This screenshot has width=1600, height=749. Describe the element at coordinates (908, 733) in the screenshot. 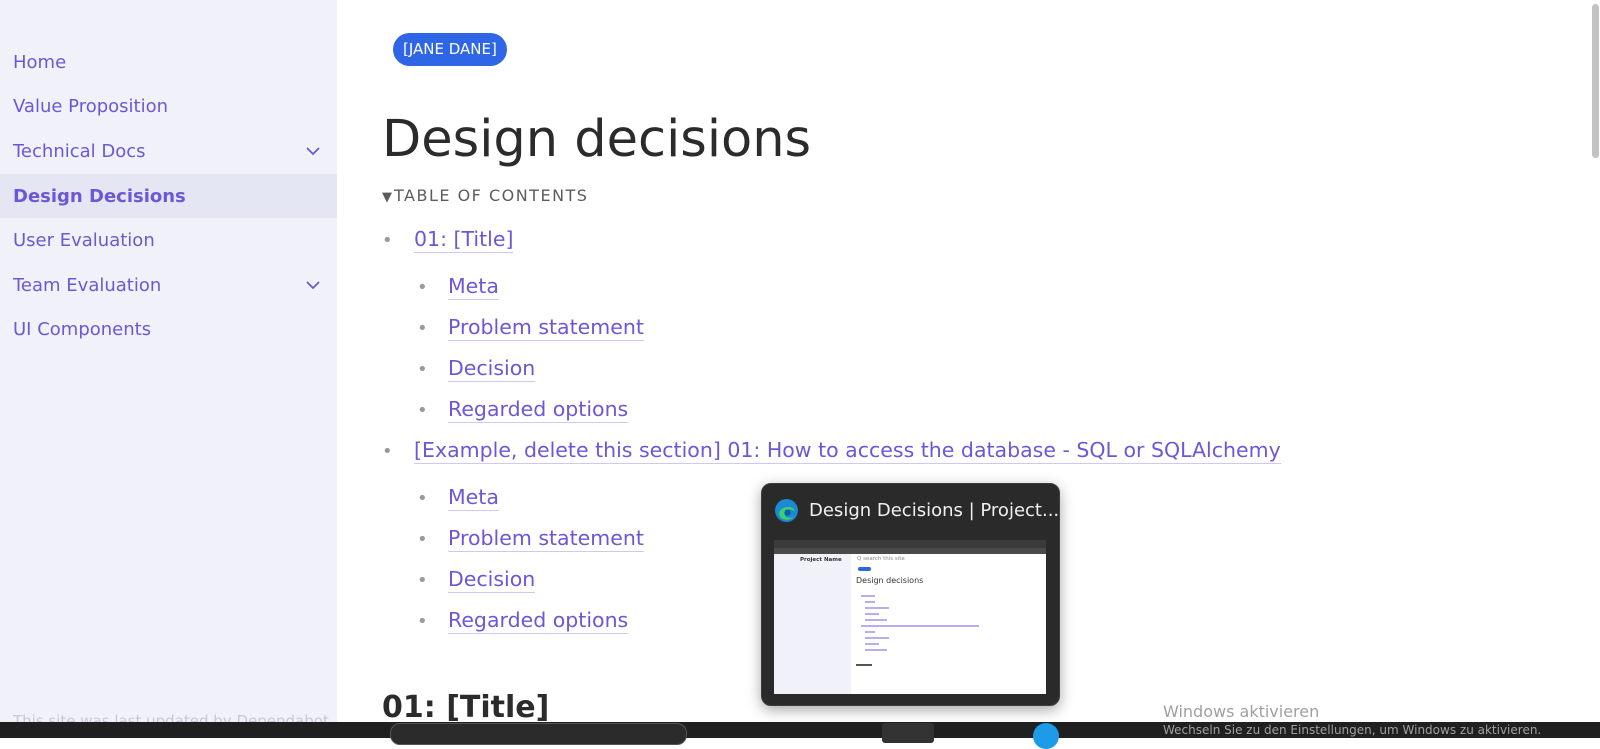

I see `taskbar-button` at that location.